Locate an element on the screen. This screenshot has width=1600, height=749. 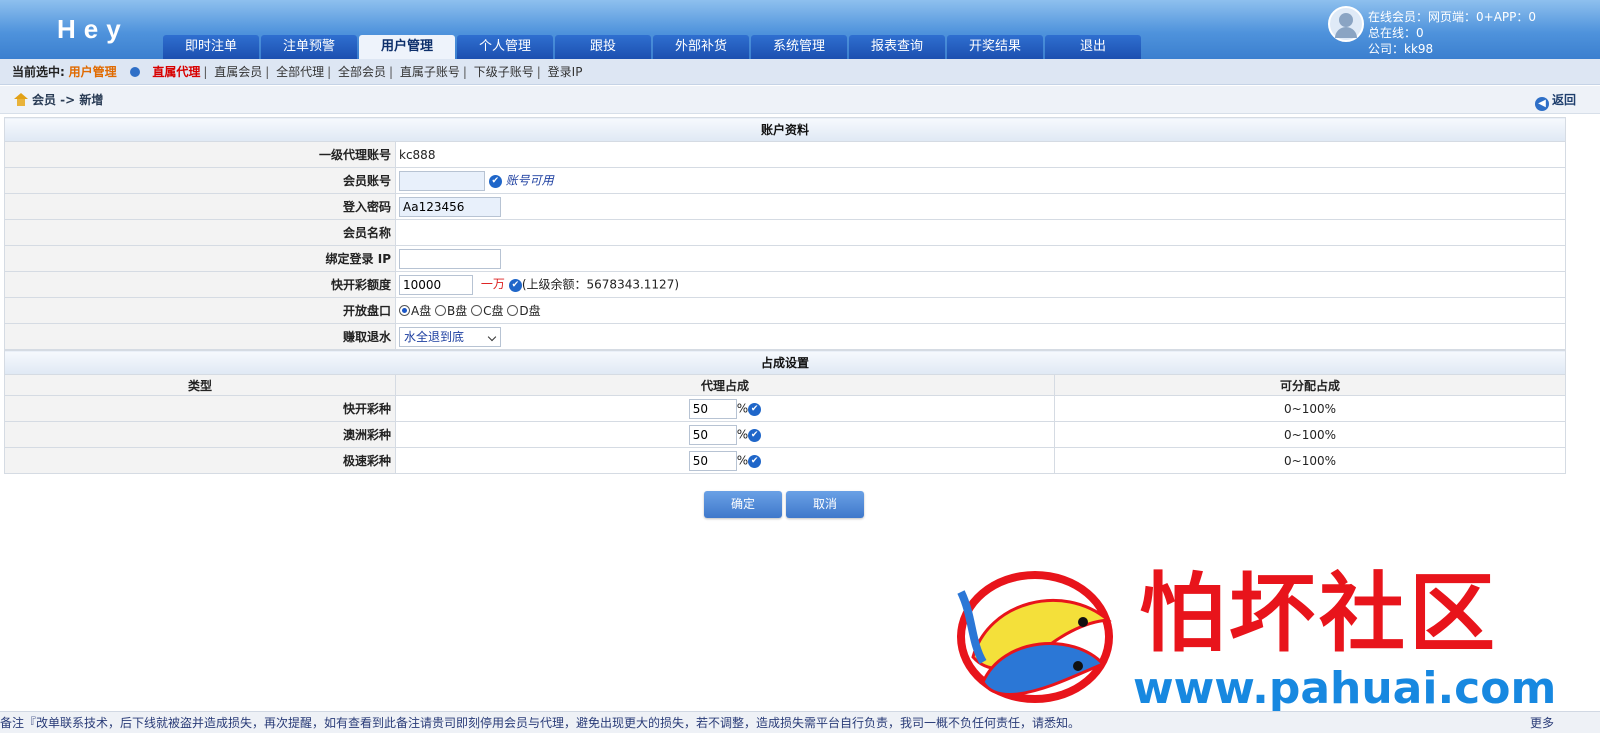
pan-c-label: C盘 is located at coordinates (493, 311).